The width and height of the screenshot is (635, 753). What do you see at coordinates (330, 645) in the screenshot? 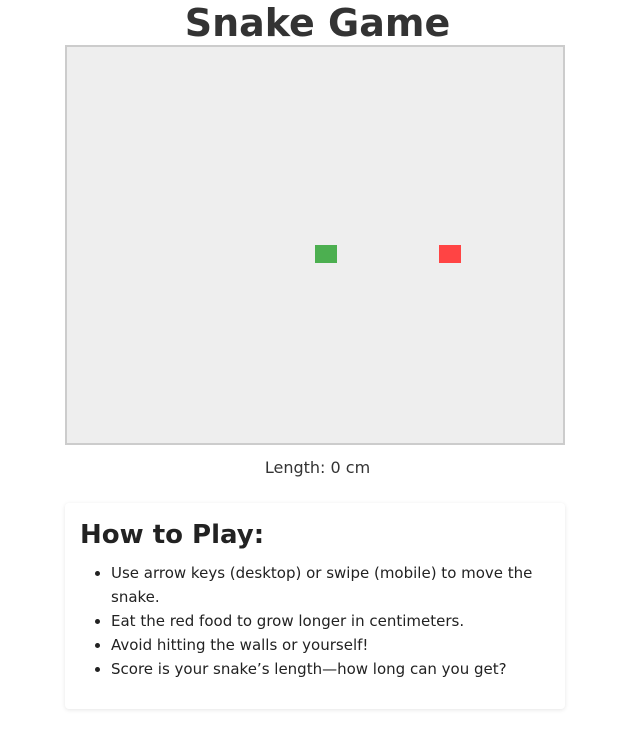
I see `instruction-item: Avoid hitting the walls or yourself!` at bounding box center [330, 645].